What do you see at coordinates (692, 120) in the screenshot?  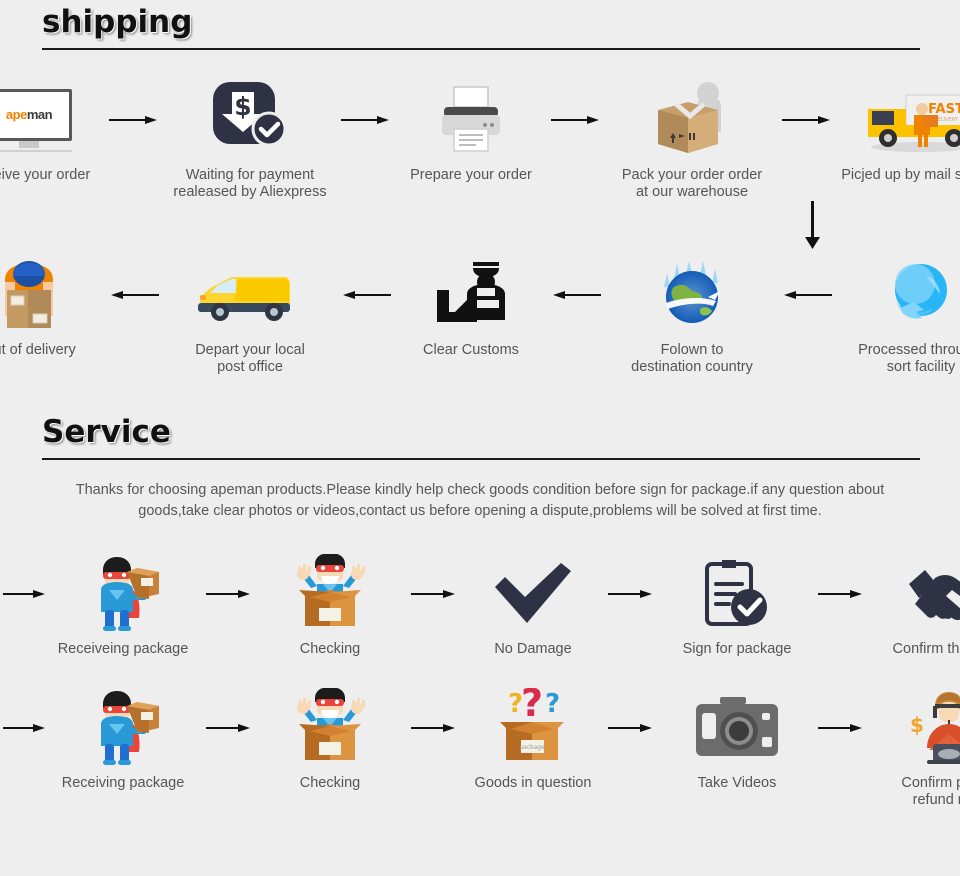 I see `packing-box-worker-icon` at bounding box center [692, 120].